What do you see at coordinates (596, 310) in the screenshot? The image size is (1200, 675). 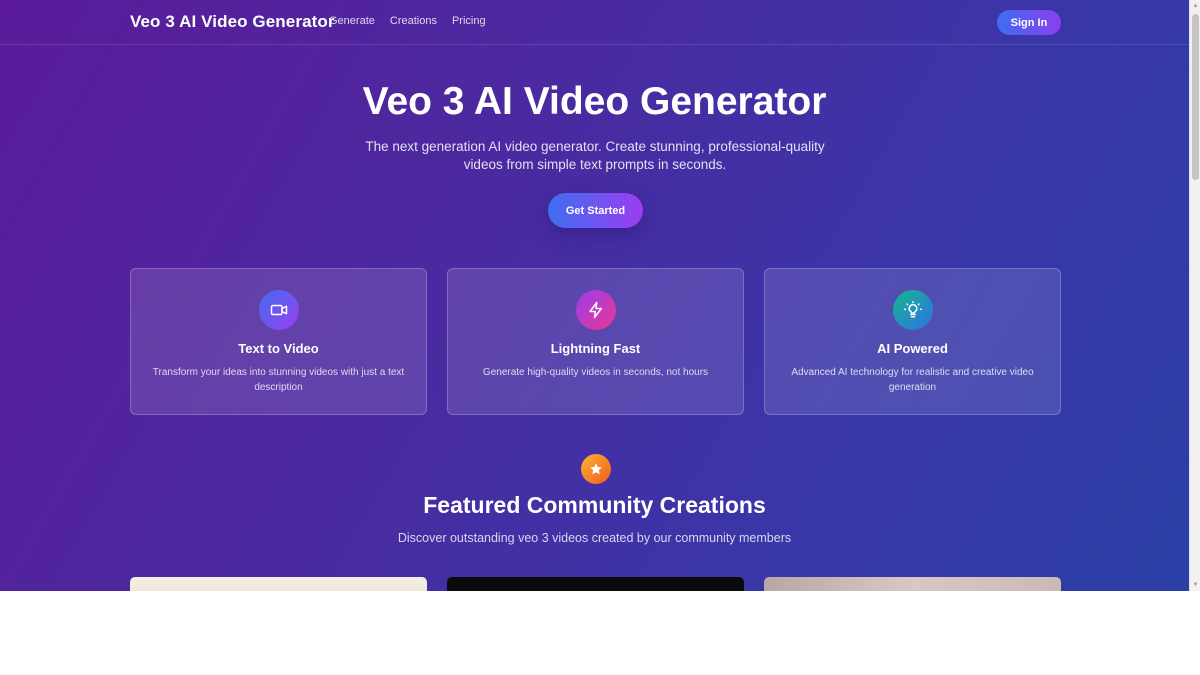 I see `lightning-icon` at bounding box center [596, 310].